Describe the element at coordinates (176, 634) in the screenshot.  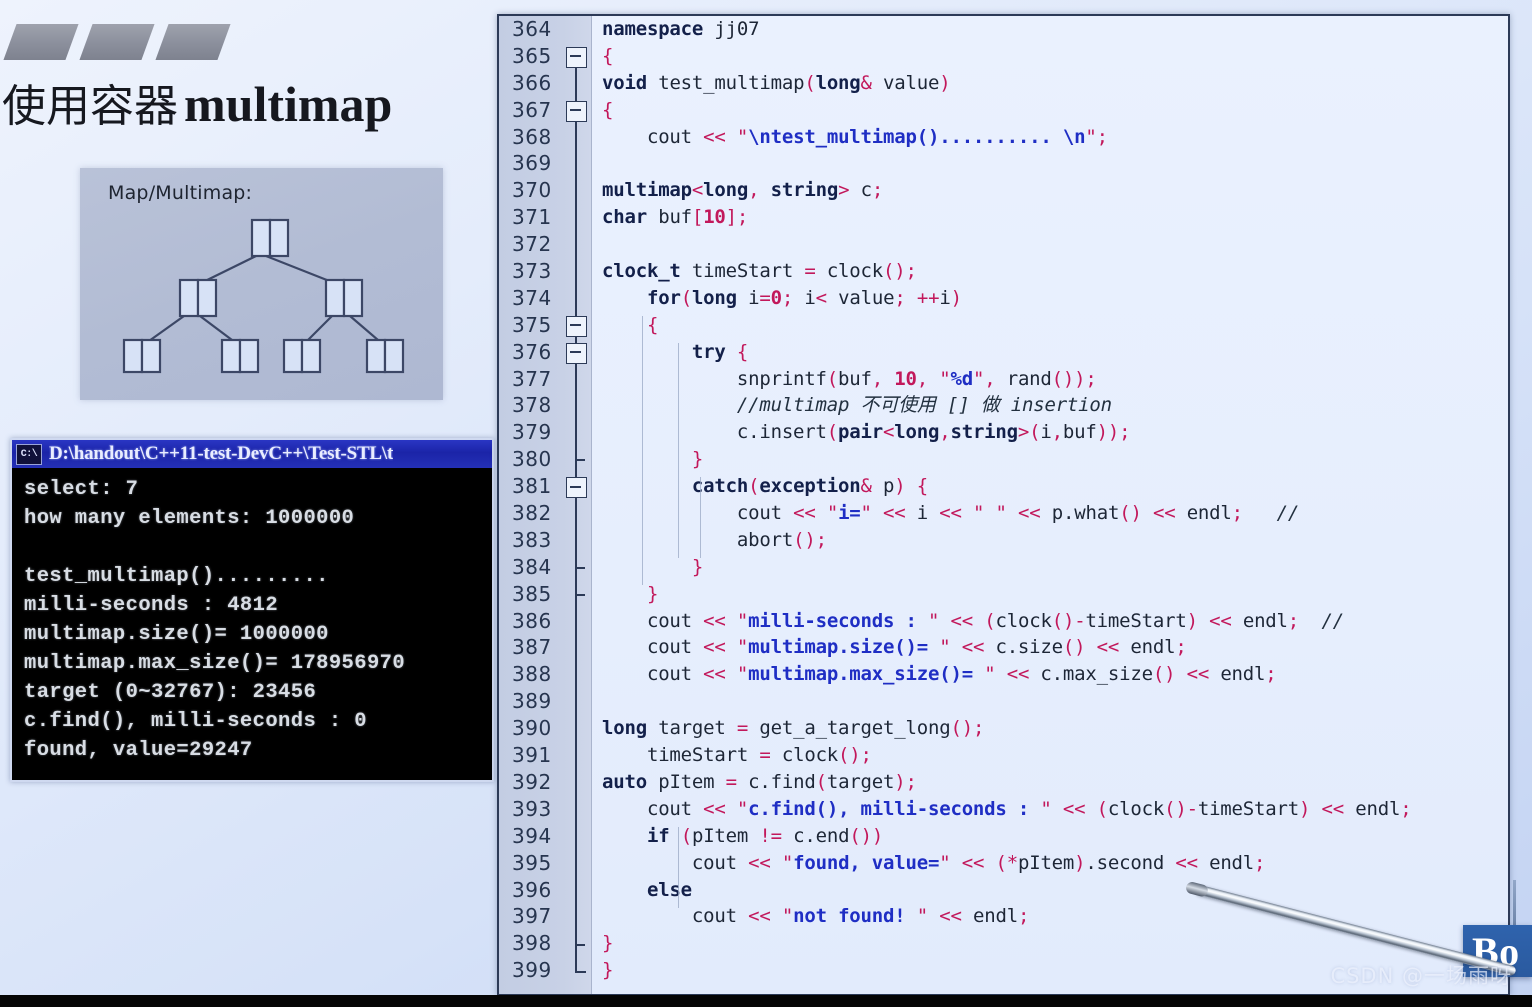
I see `console-line: multimap.size()= 1000000` at that location.